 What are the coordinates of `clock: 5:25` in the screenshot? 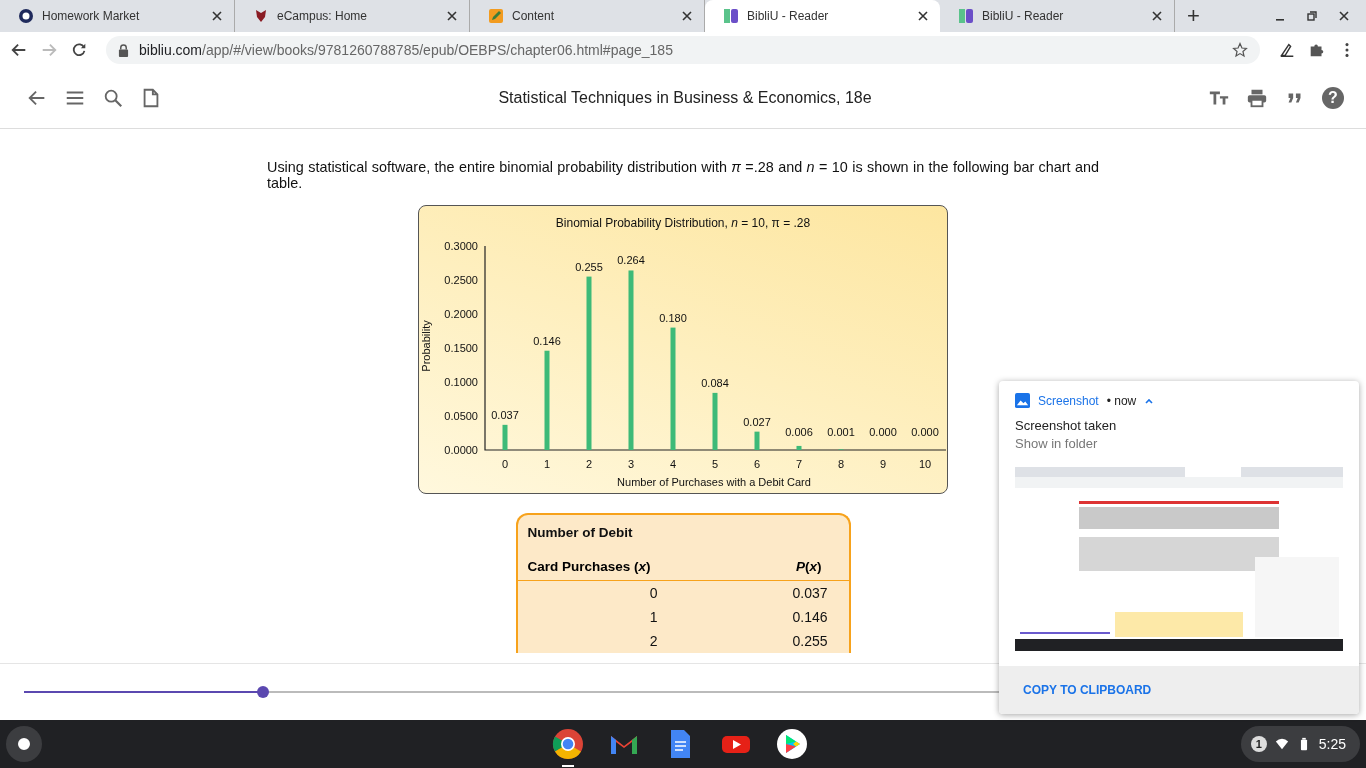 It's located at (1332, 744).